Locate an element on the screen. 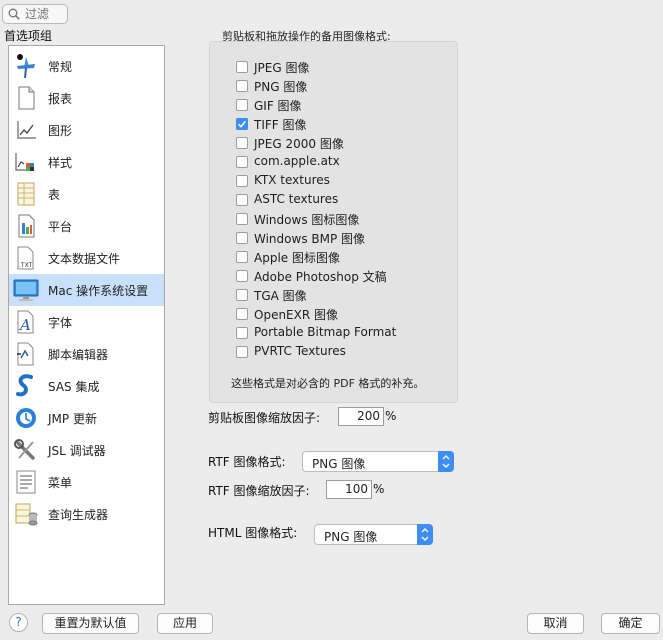  sidebar-item-label: 字体 is located at coordinates (60, 323).